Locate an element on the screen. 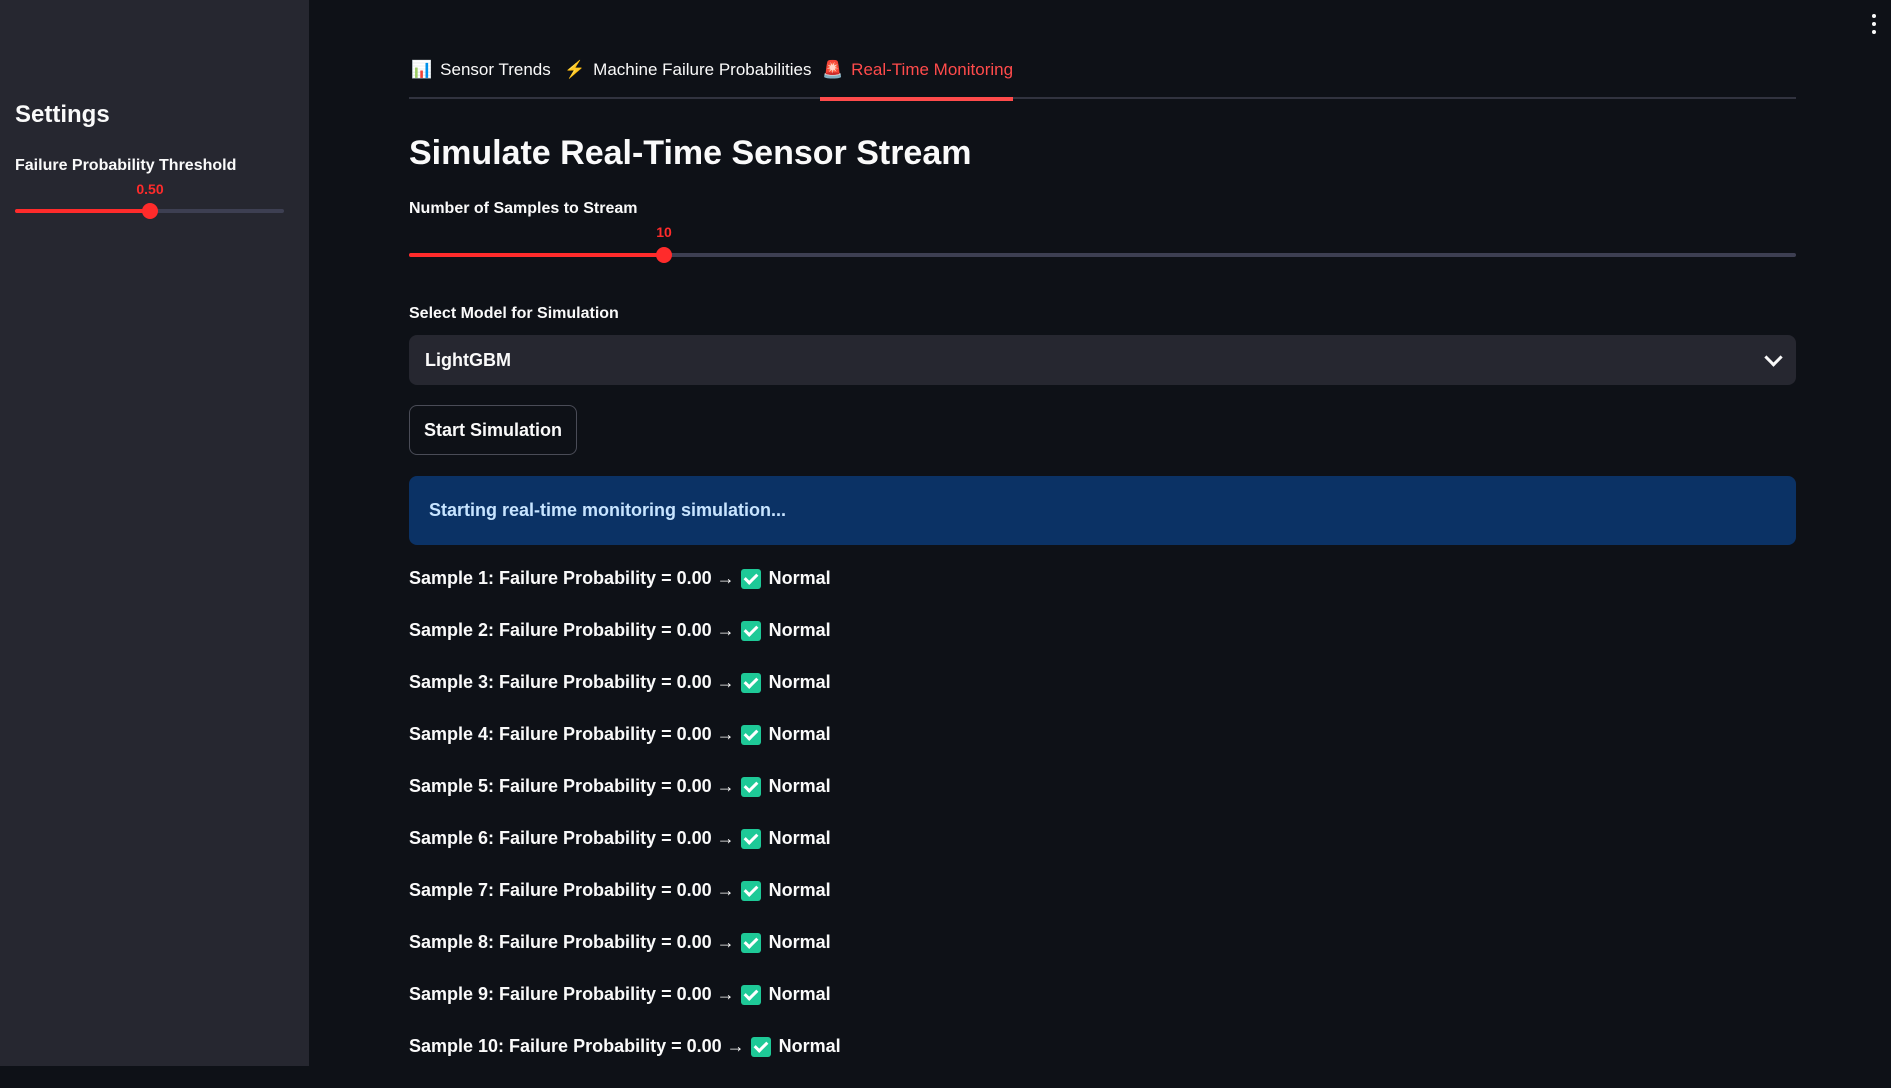 This screenshot has width=1891, height=1088. threshold-slider: 0.50 is located at coordinates (149, 200).